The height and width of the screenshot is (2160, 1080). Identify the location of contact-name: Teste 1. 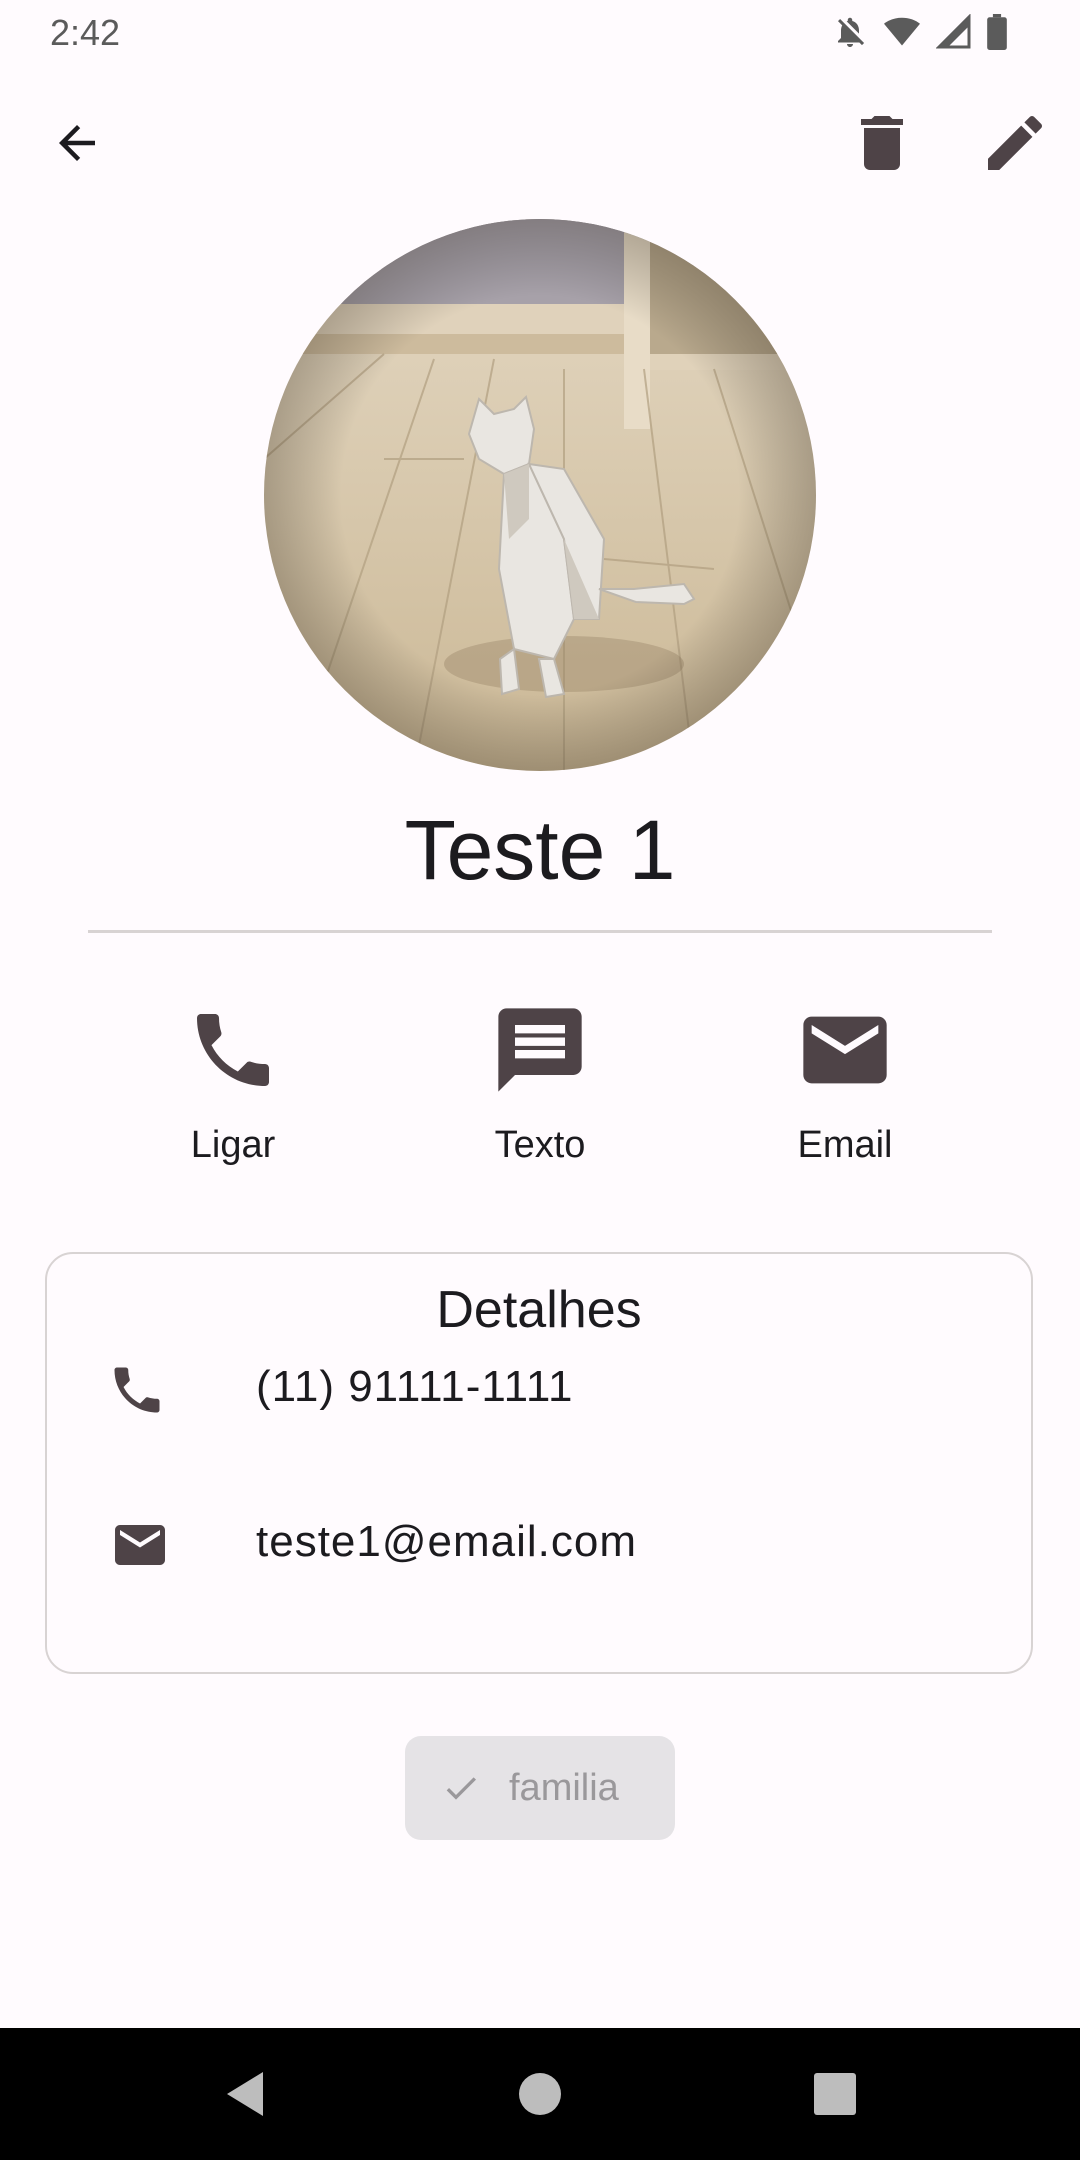
(540, 850).